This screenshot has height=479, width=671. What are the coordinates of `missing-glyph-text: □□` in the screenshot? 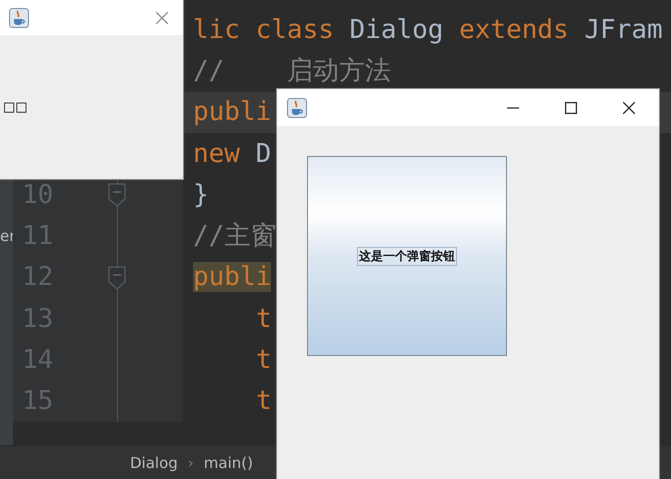 It's located at (15, 107).